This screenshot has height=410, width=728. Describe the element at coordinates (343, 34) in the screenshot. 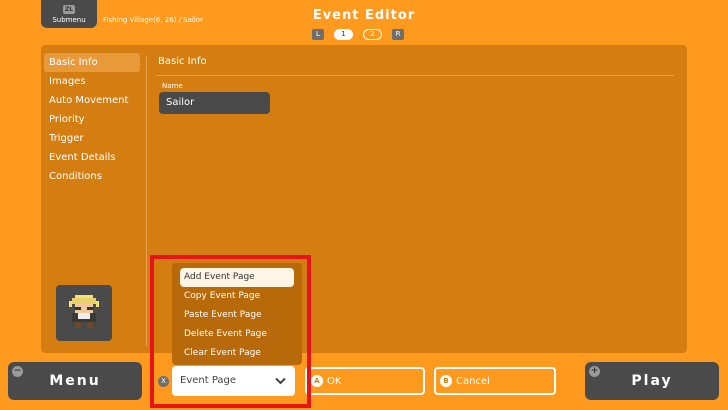

I see `page-tab-1: 1` at that location.